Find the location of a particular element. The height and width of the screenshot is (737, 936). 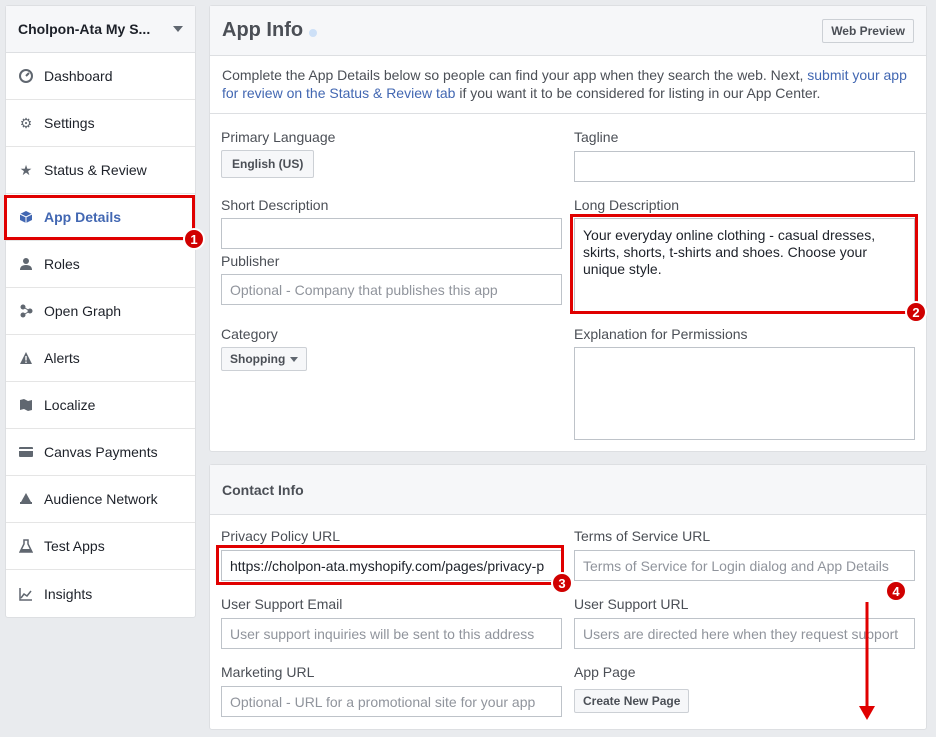

warning-icon is located at coordinates (26, 358).